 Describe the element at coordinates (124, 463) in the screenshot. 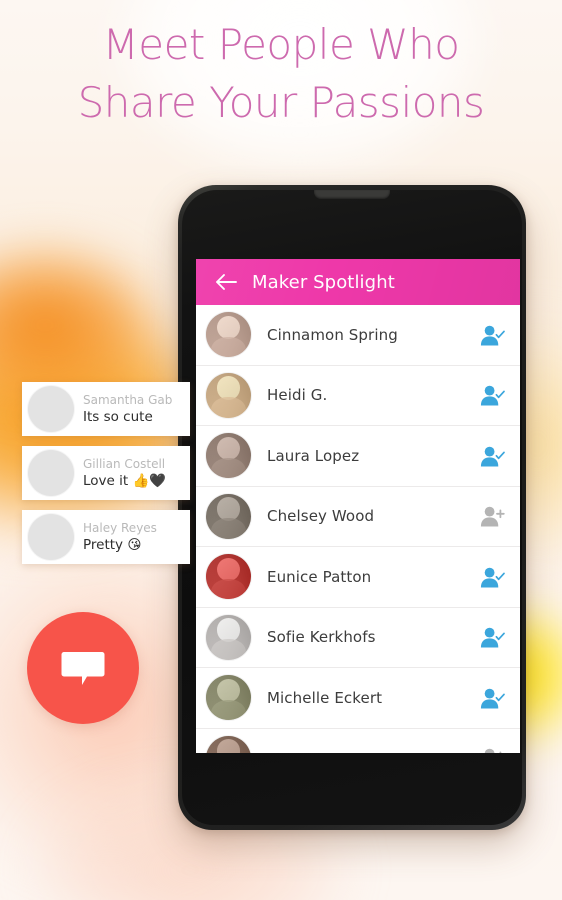

I see `message-sender-name: Gillian Costell` at that location.